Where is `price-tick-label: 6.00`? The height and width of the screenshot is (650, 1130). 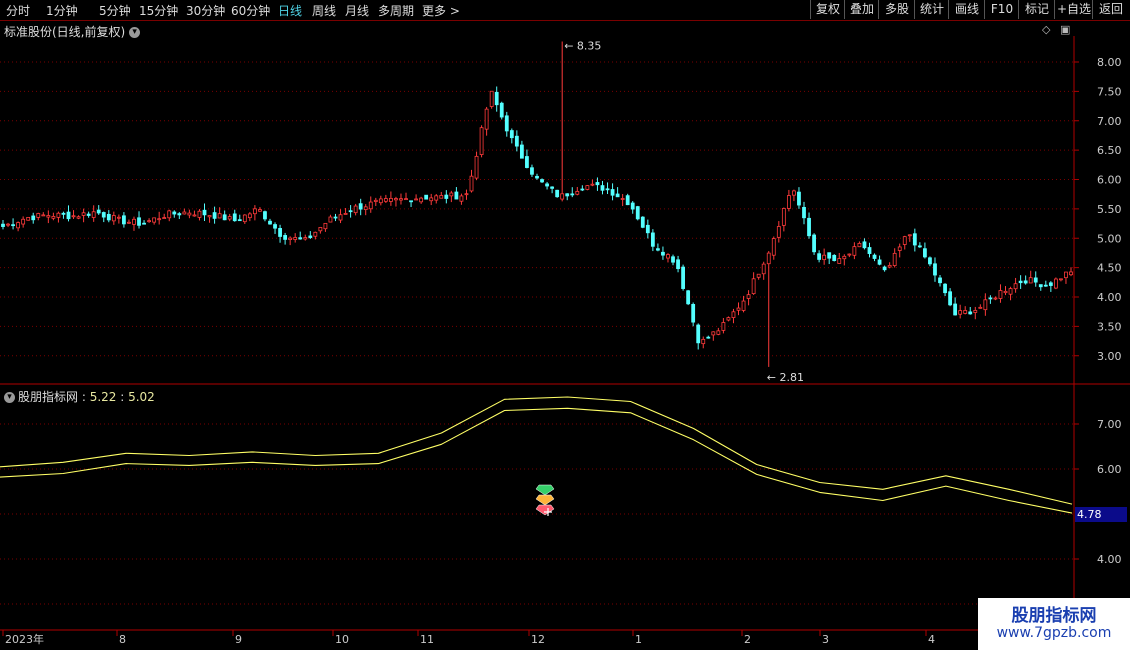
price-tick-label: 6.00 is located at coordinates (1109, 180).